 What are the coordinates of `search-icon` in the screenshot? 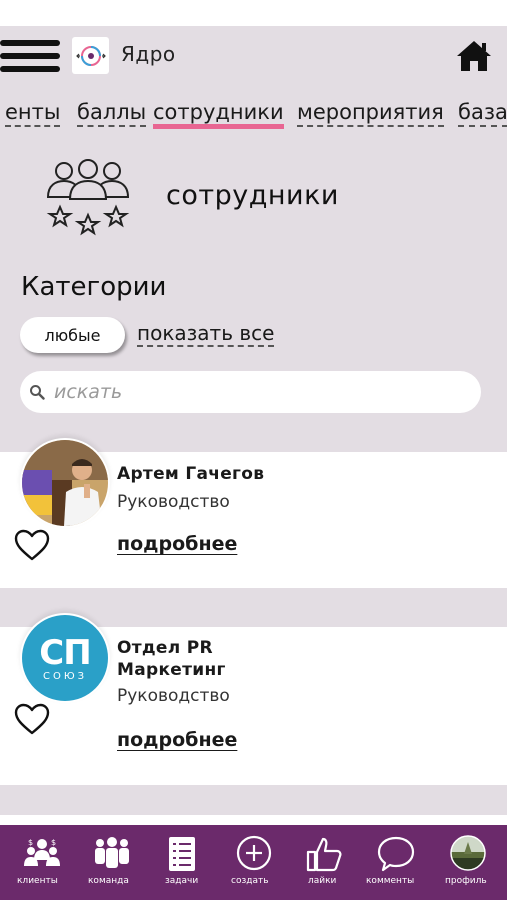 It's located at (37, 392).